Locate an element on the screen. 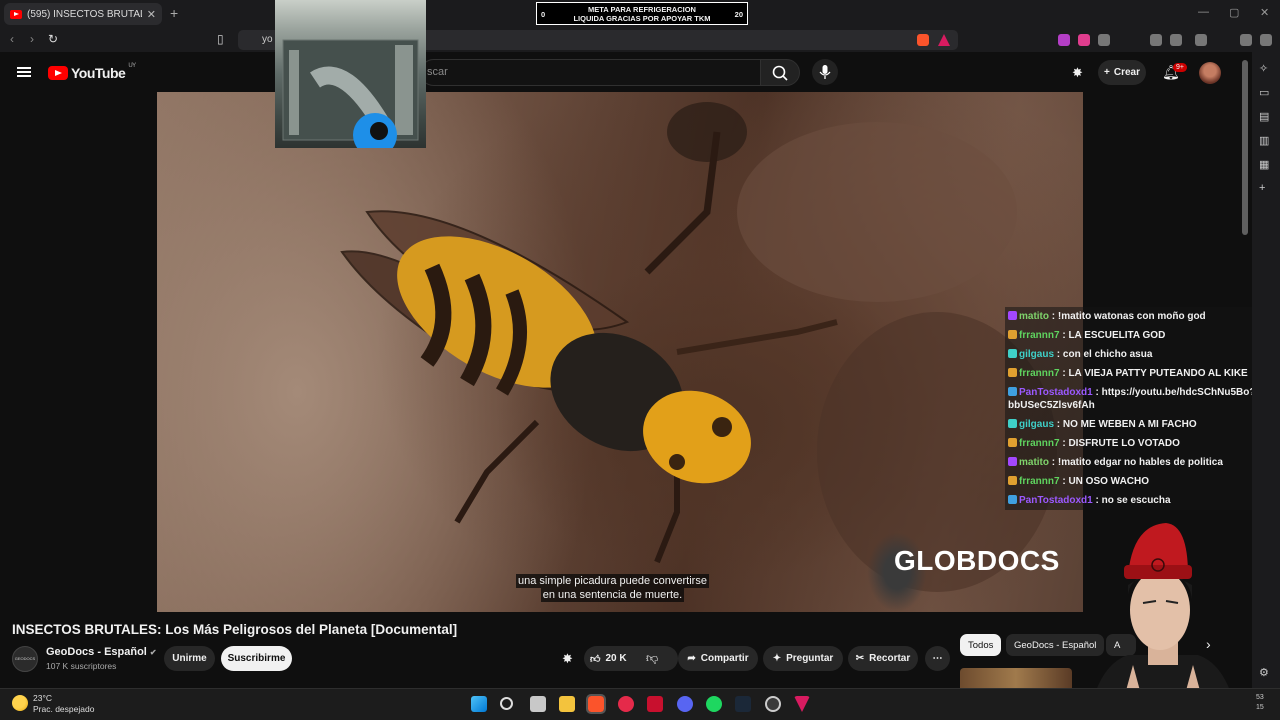 The height and width of the screenshot is (720, 1280). verified-icon: ✔ is located at coordinates (153, 652).